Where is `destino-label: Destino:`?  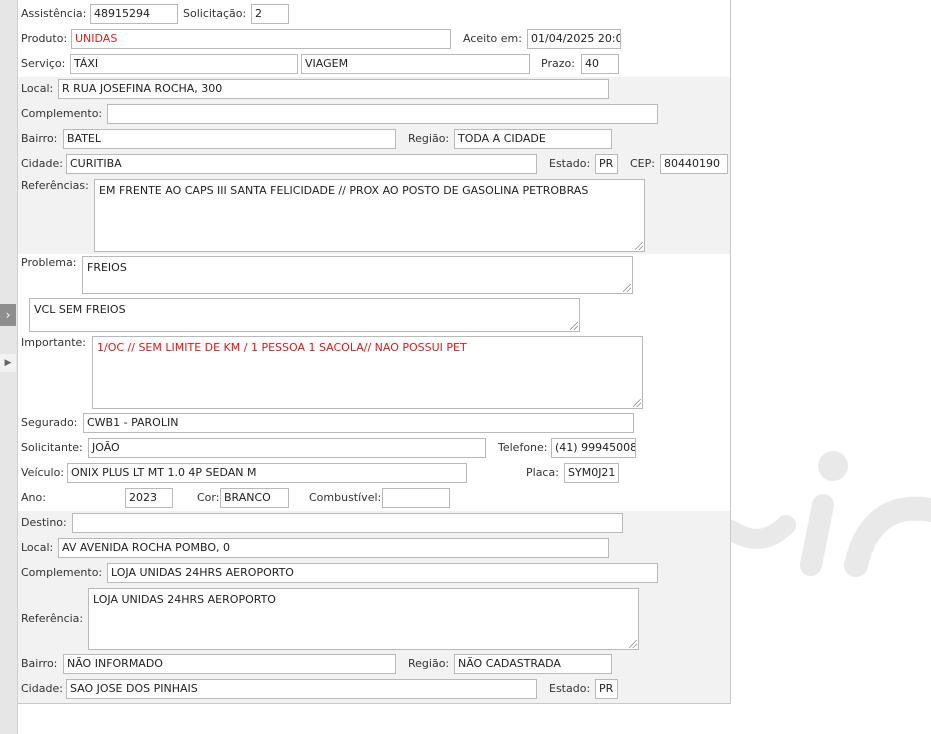 destino-label: Destino: is located at coordinates (44, 522).